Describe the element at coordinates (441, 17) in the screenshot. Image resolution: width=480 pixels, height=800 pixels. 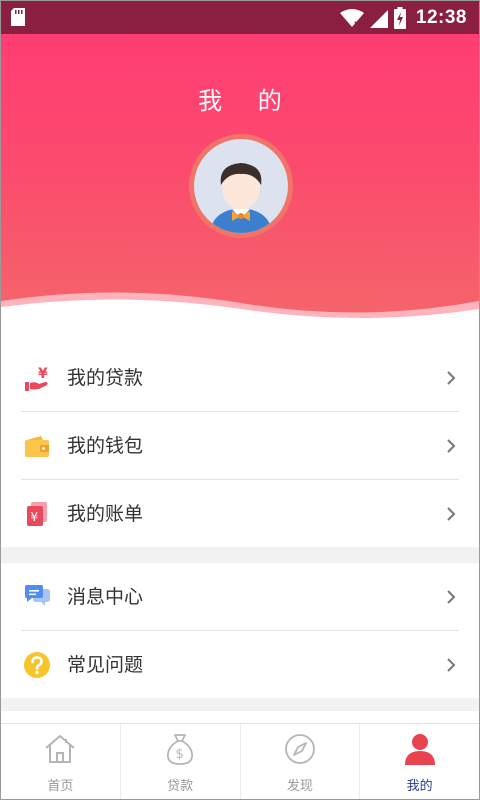
I see `clock-text: 12:38` at that location.